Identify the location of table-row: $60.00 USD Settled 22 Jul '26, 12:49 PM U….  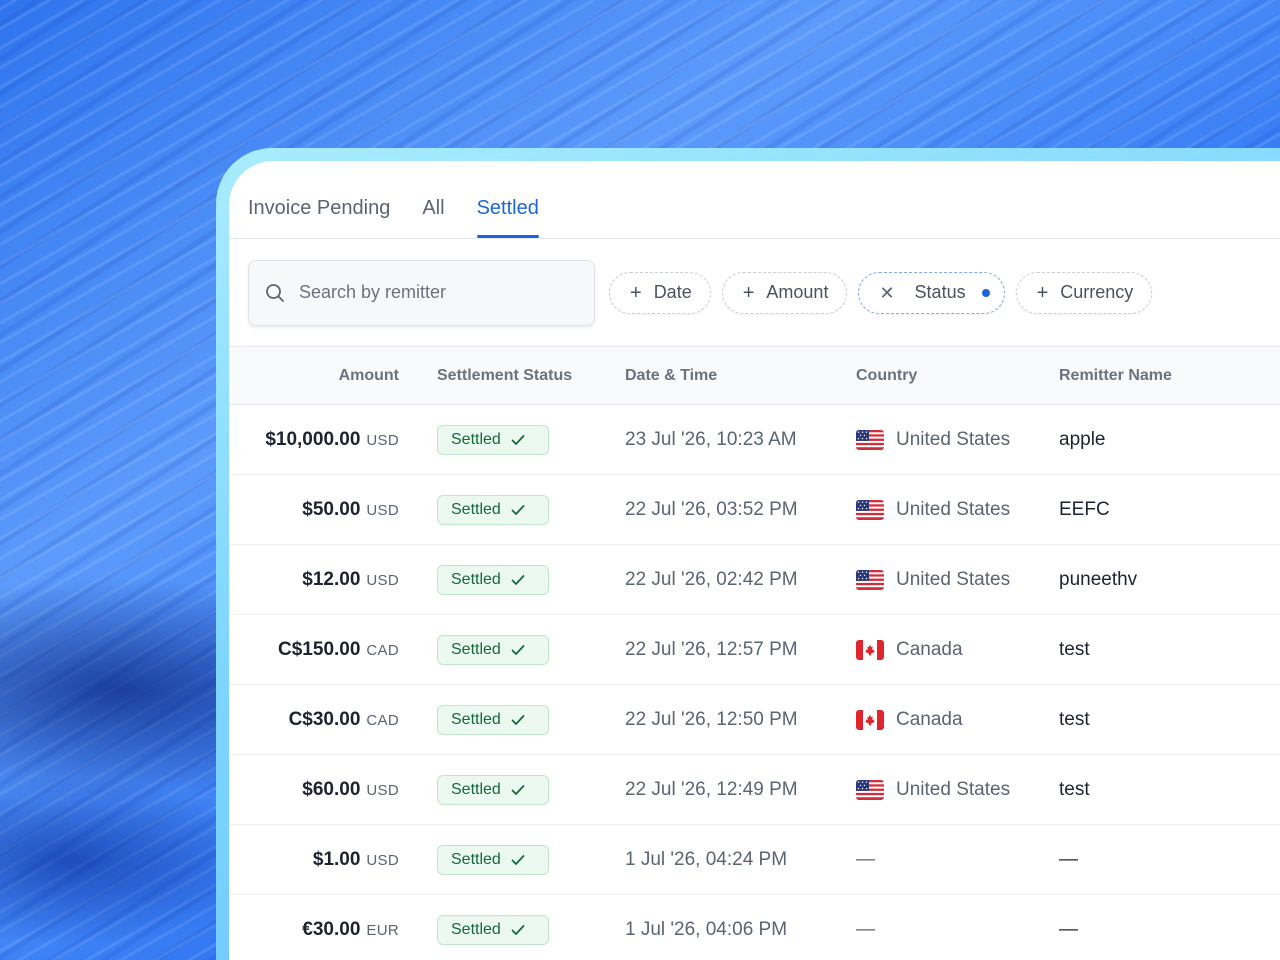
(754, 789).